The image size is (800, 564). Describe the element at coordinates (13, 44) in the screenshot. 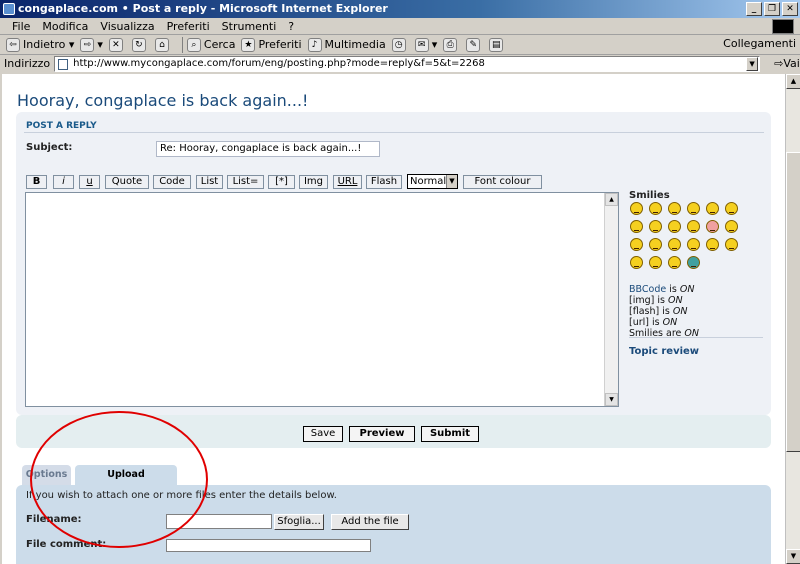

I see `back-arrow-icon: ⇦` at that location.